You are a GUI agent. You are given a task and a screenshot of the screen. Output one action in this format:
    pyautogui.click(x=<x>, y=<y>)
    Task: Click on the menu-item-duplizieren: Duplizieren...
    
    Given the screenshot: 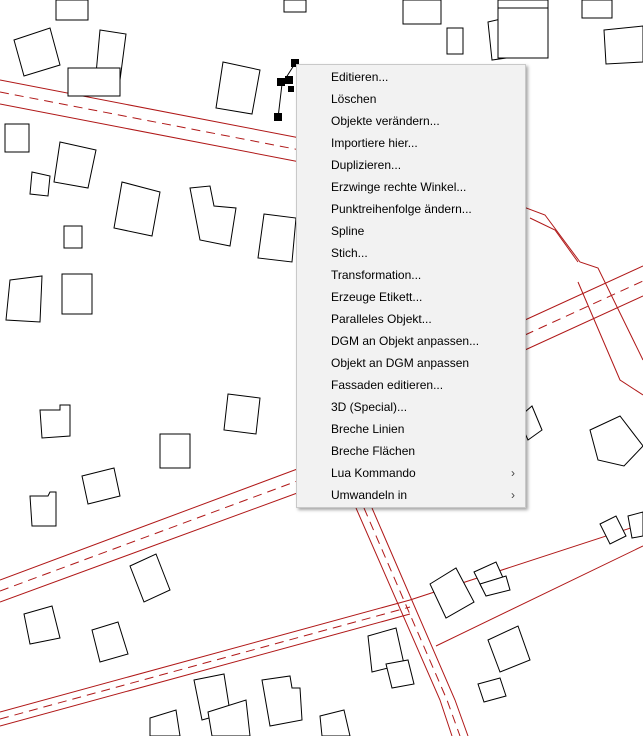 What is the action you would take?
    pyautogui.click(x=411, y=165)
    